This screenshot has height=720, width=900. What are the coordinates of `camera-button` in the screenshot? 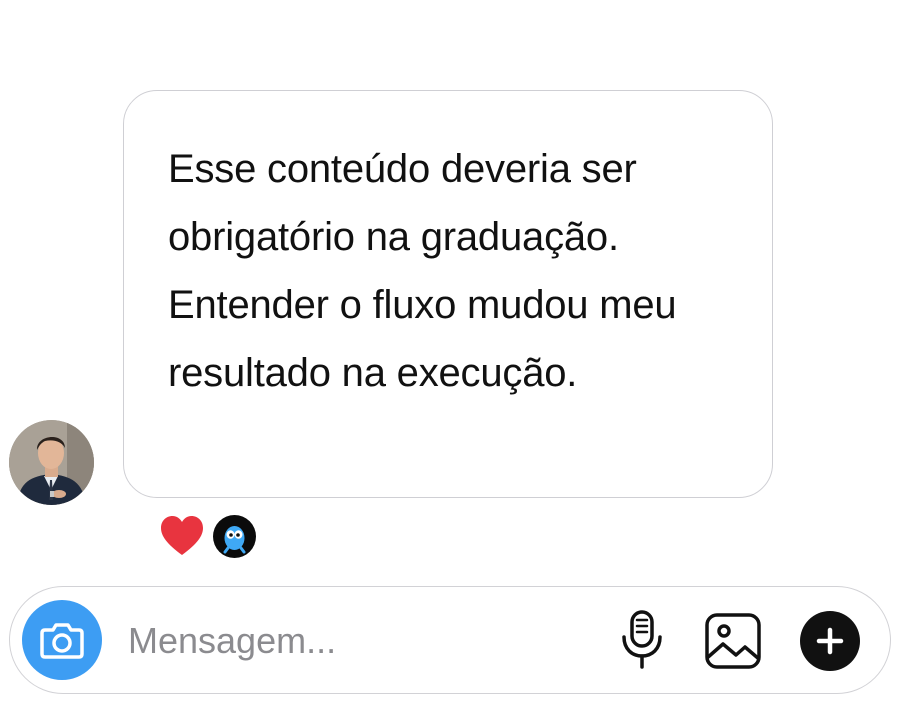 It's located at (62, 640).